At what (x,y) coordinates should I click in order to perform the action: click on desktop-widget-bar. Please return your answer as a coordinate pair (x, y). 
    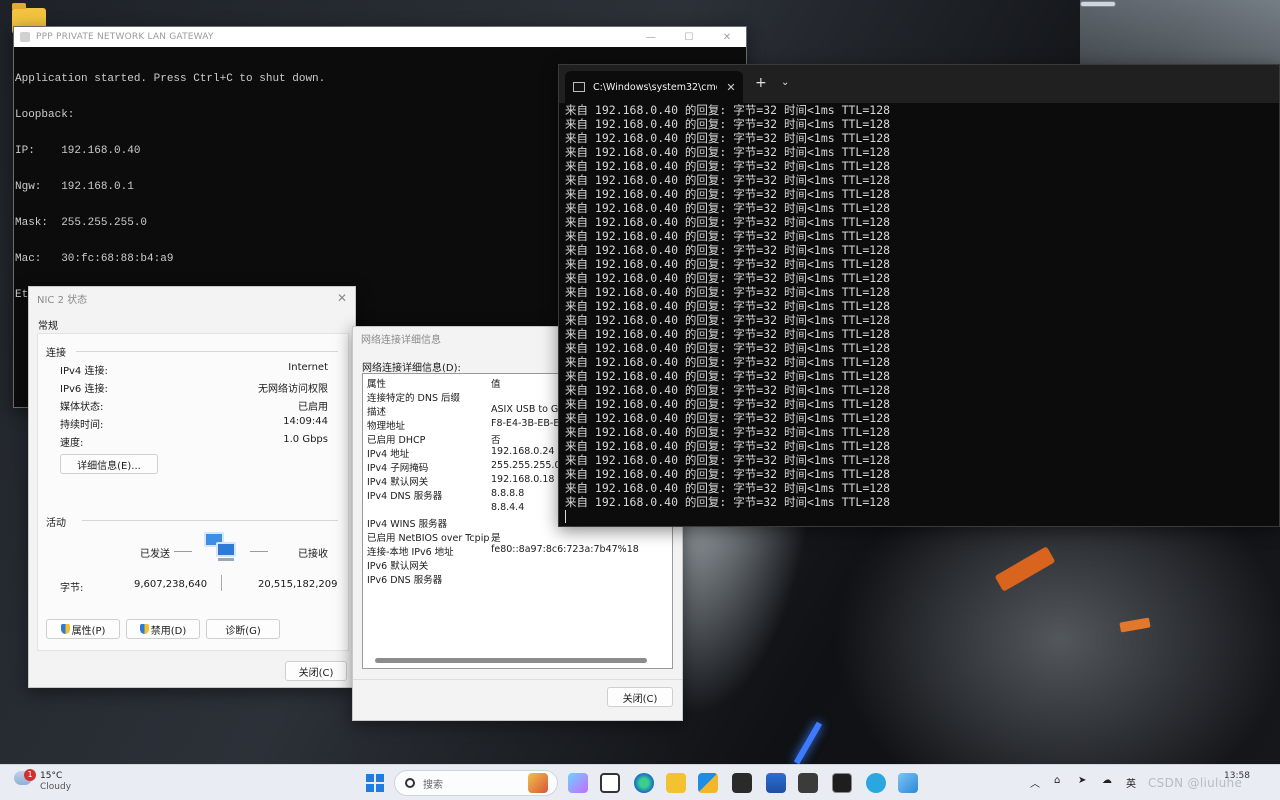
    Looking at the image, I should click on (1098, 4).